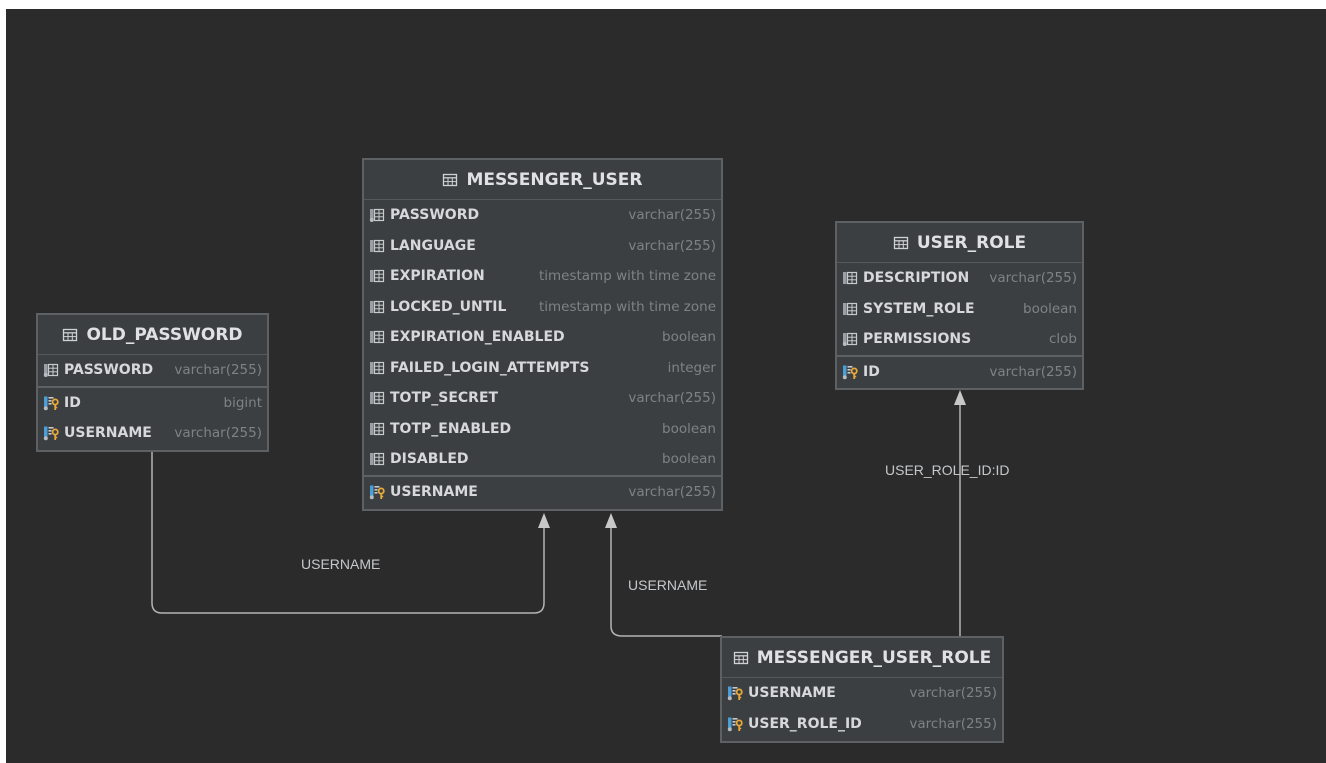  What do you see at coordinates (448, 306) in the screenshot?
I see `column-name: LOCKED_UNTIL` at bounding box center [448, 306].